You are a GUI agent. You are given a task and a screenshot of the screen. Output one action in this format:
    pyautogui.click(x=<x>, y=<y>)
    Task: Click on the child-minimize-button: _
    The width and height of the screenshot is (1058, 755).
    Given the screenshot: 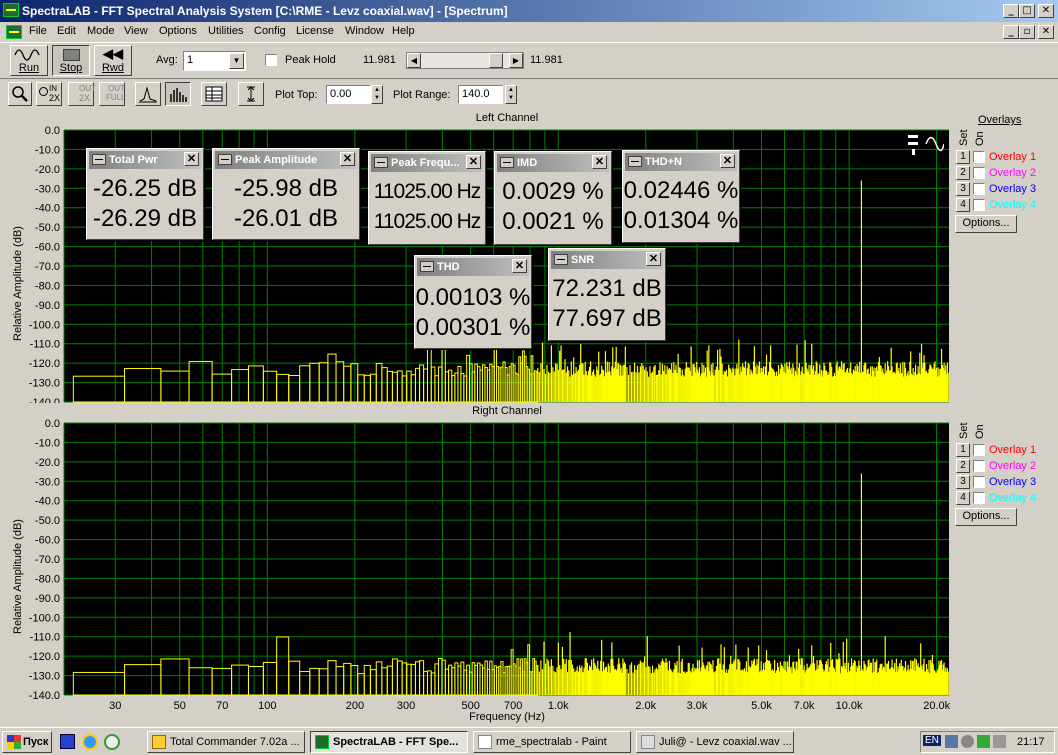 What is the action you would take?
    pyautogui.click(x=1011, y=32)
    